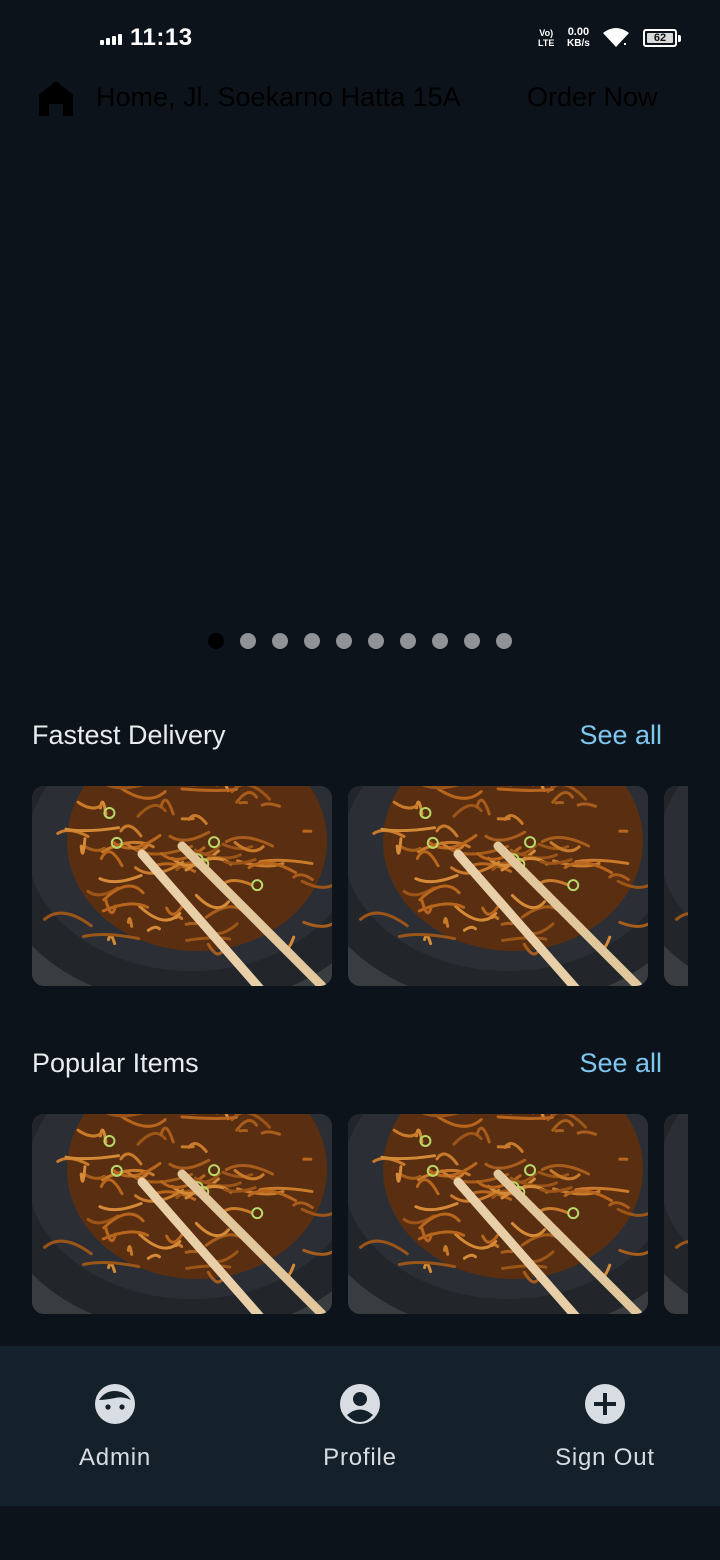 Image resolution: width=720 pixels, height=1560 pixels. I want to click on add-circle-icon, so click(605, 1404).